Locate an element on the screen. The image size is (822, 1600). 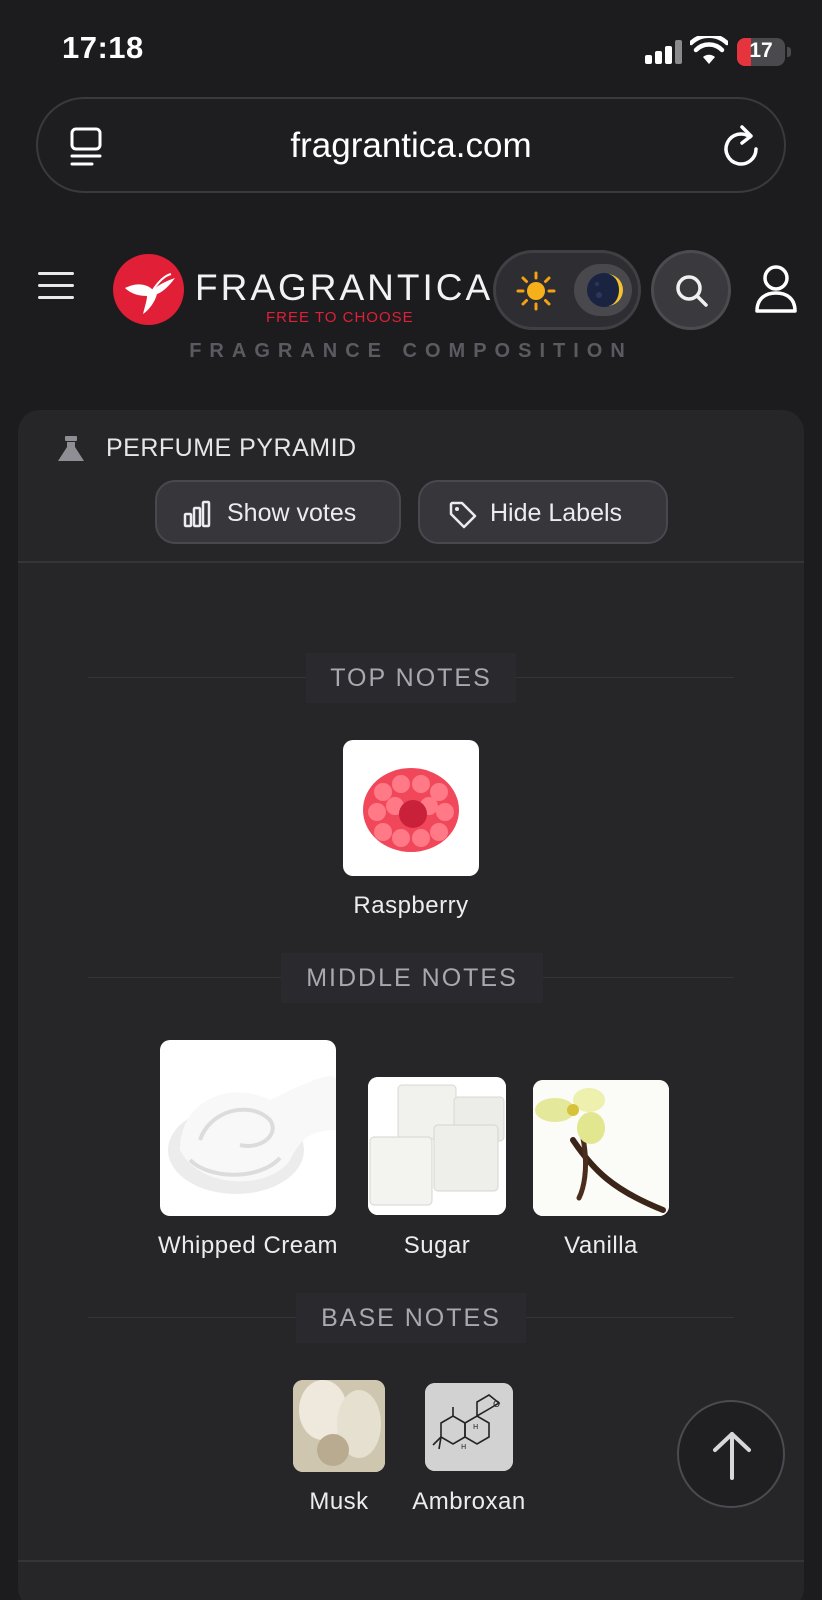
sun-icon is located at coordinates (536, 291).